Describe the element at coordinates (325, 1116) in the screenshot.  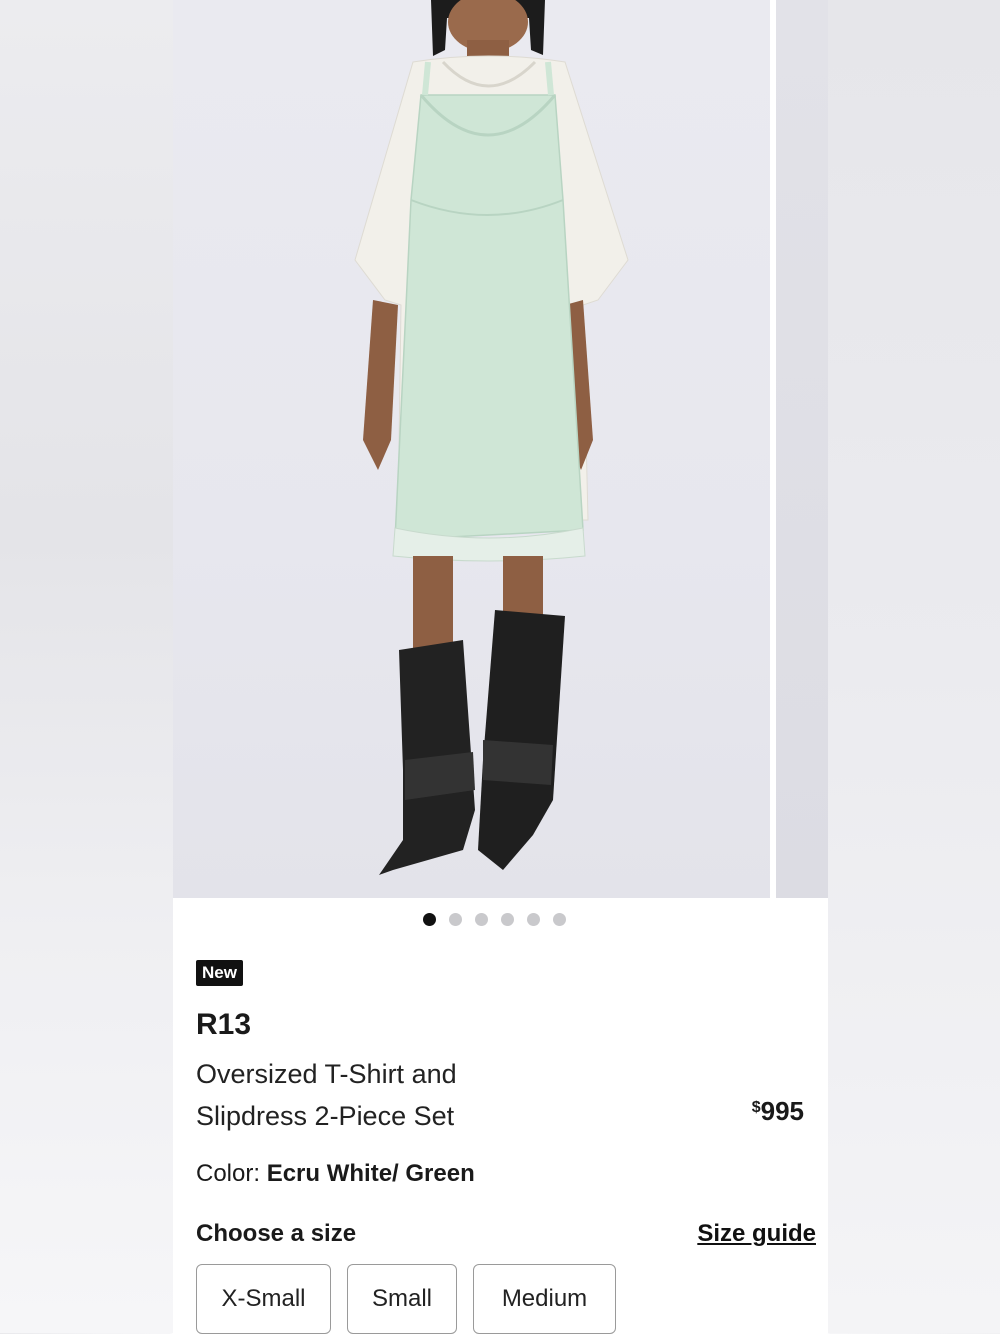
I see `product-title-line-2: Slipdress 2-Piece Set` at that location.